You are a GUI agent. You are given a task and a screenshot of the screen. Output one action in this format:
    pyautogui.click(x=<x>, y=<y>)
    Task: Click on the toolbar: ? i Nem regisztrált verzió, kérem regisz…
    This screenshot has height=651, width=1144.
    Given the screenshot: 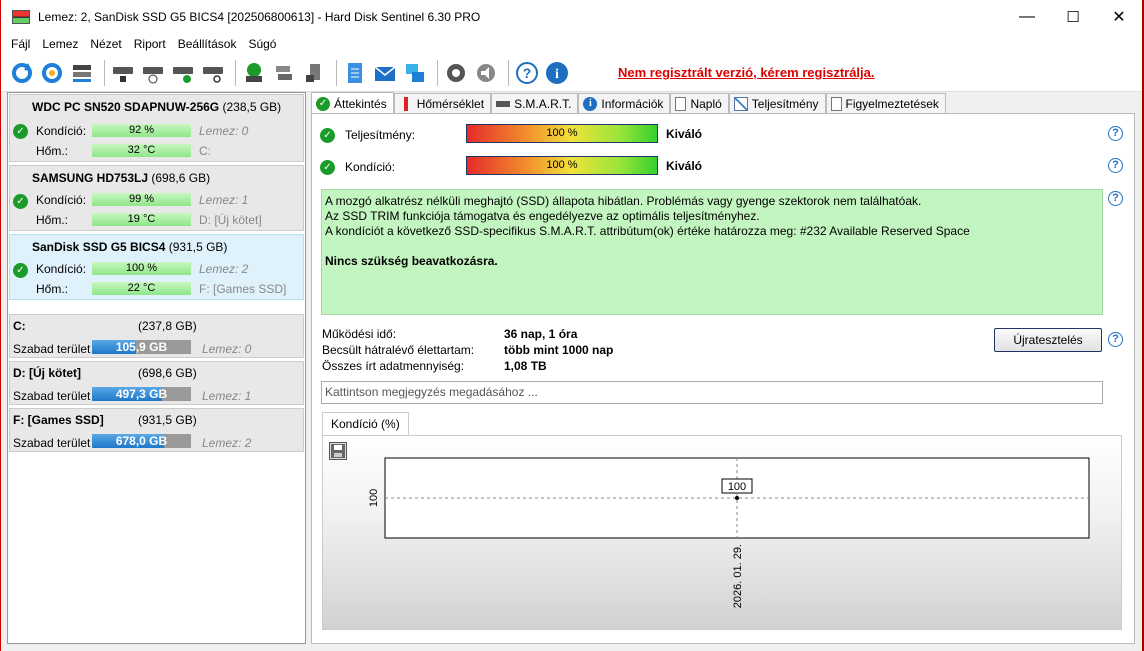 What is the action you would take?
    pyautogui.click(x=571, y=73)
    